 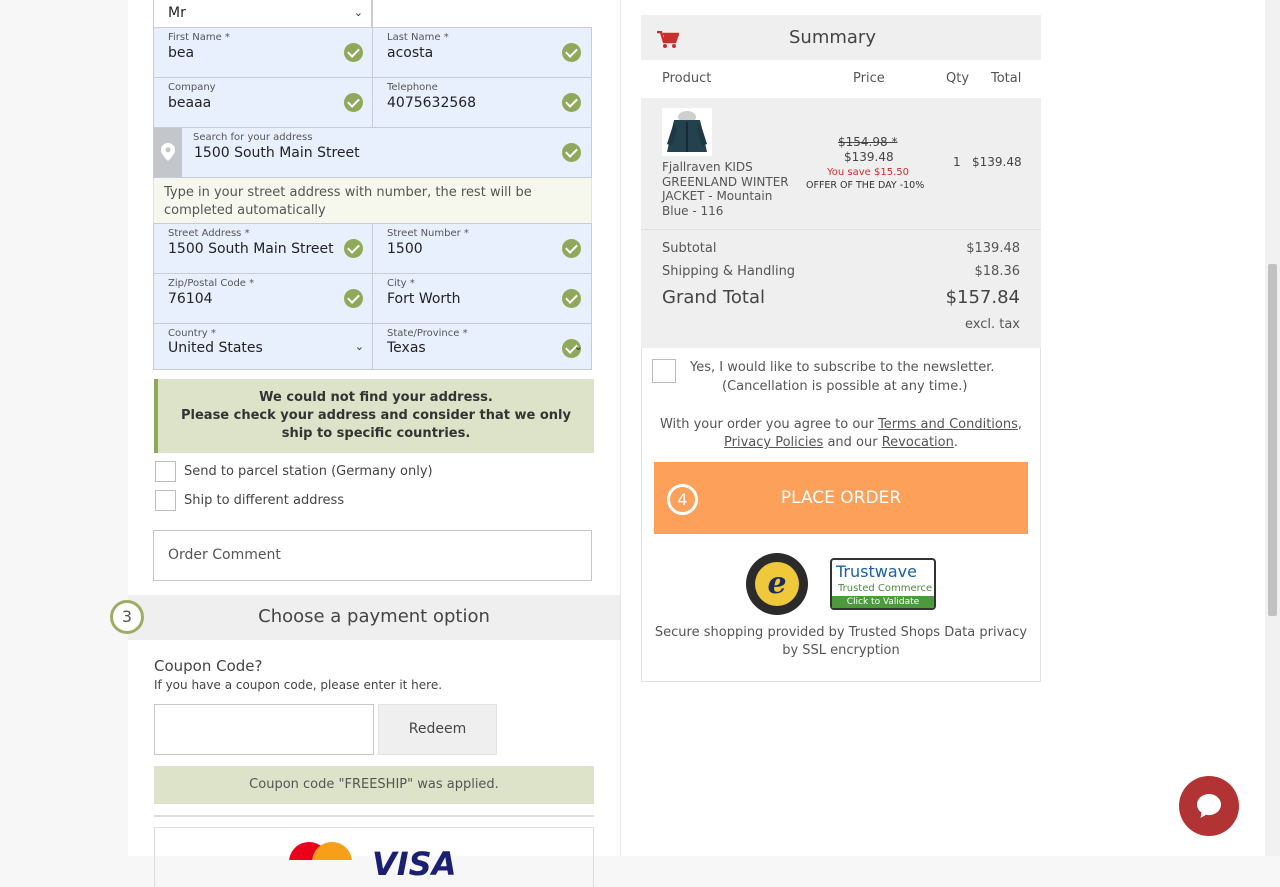 I want to click on terms-link: Terms and Conditions, so click(x=948, y=424).